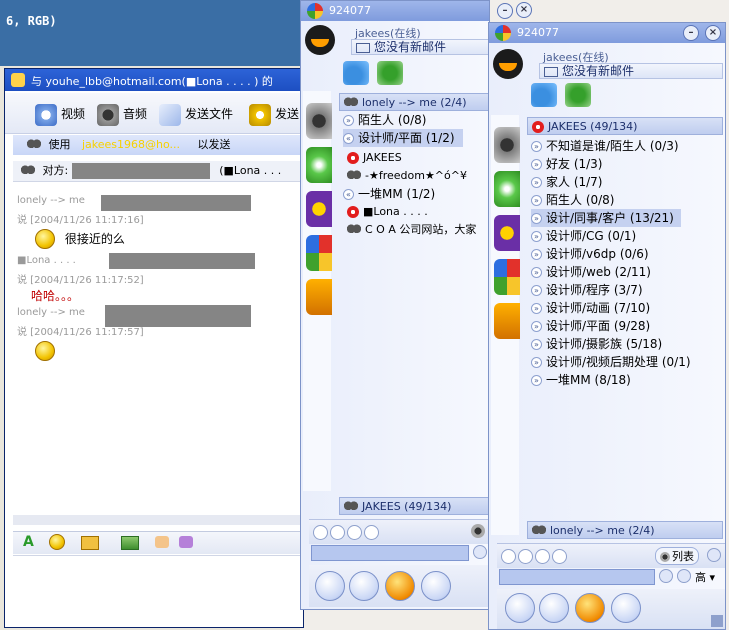 Image resolution: width=729 pixels, height=630 pixels. I want to click on panel2-footer-group: lonely --> me (2/4), so click(625, 530).